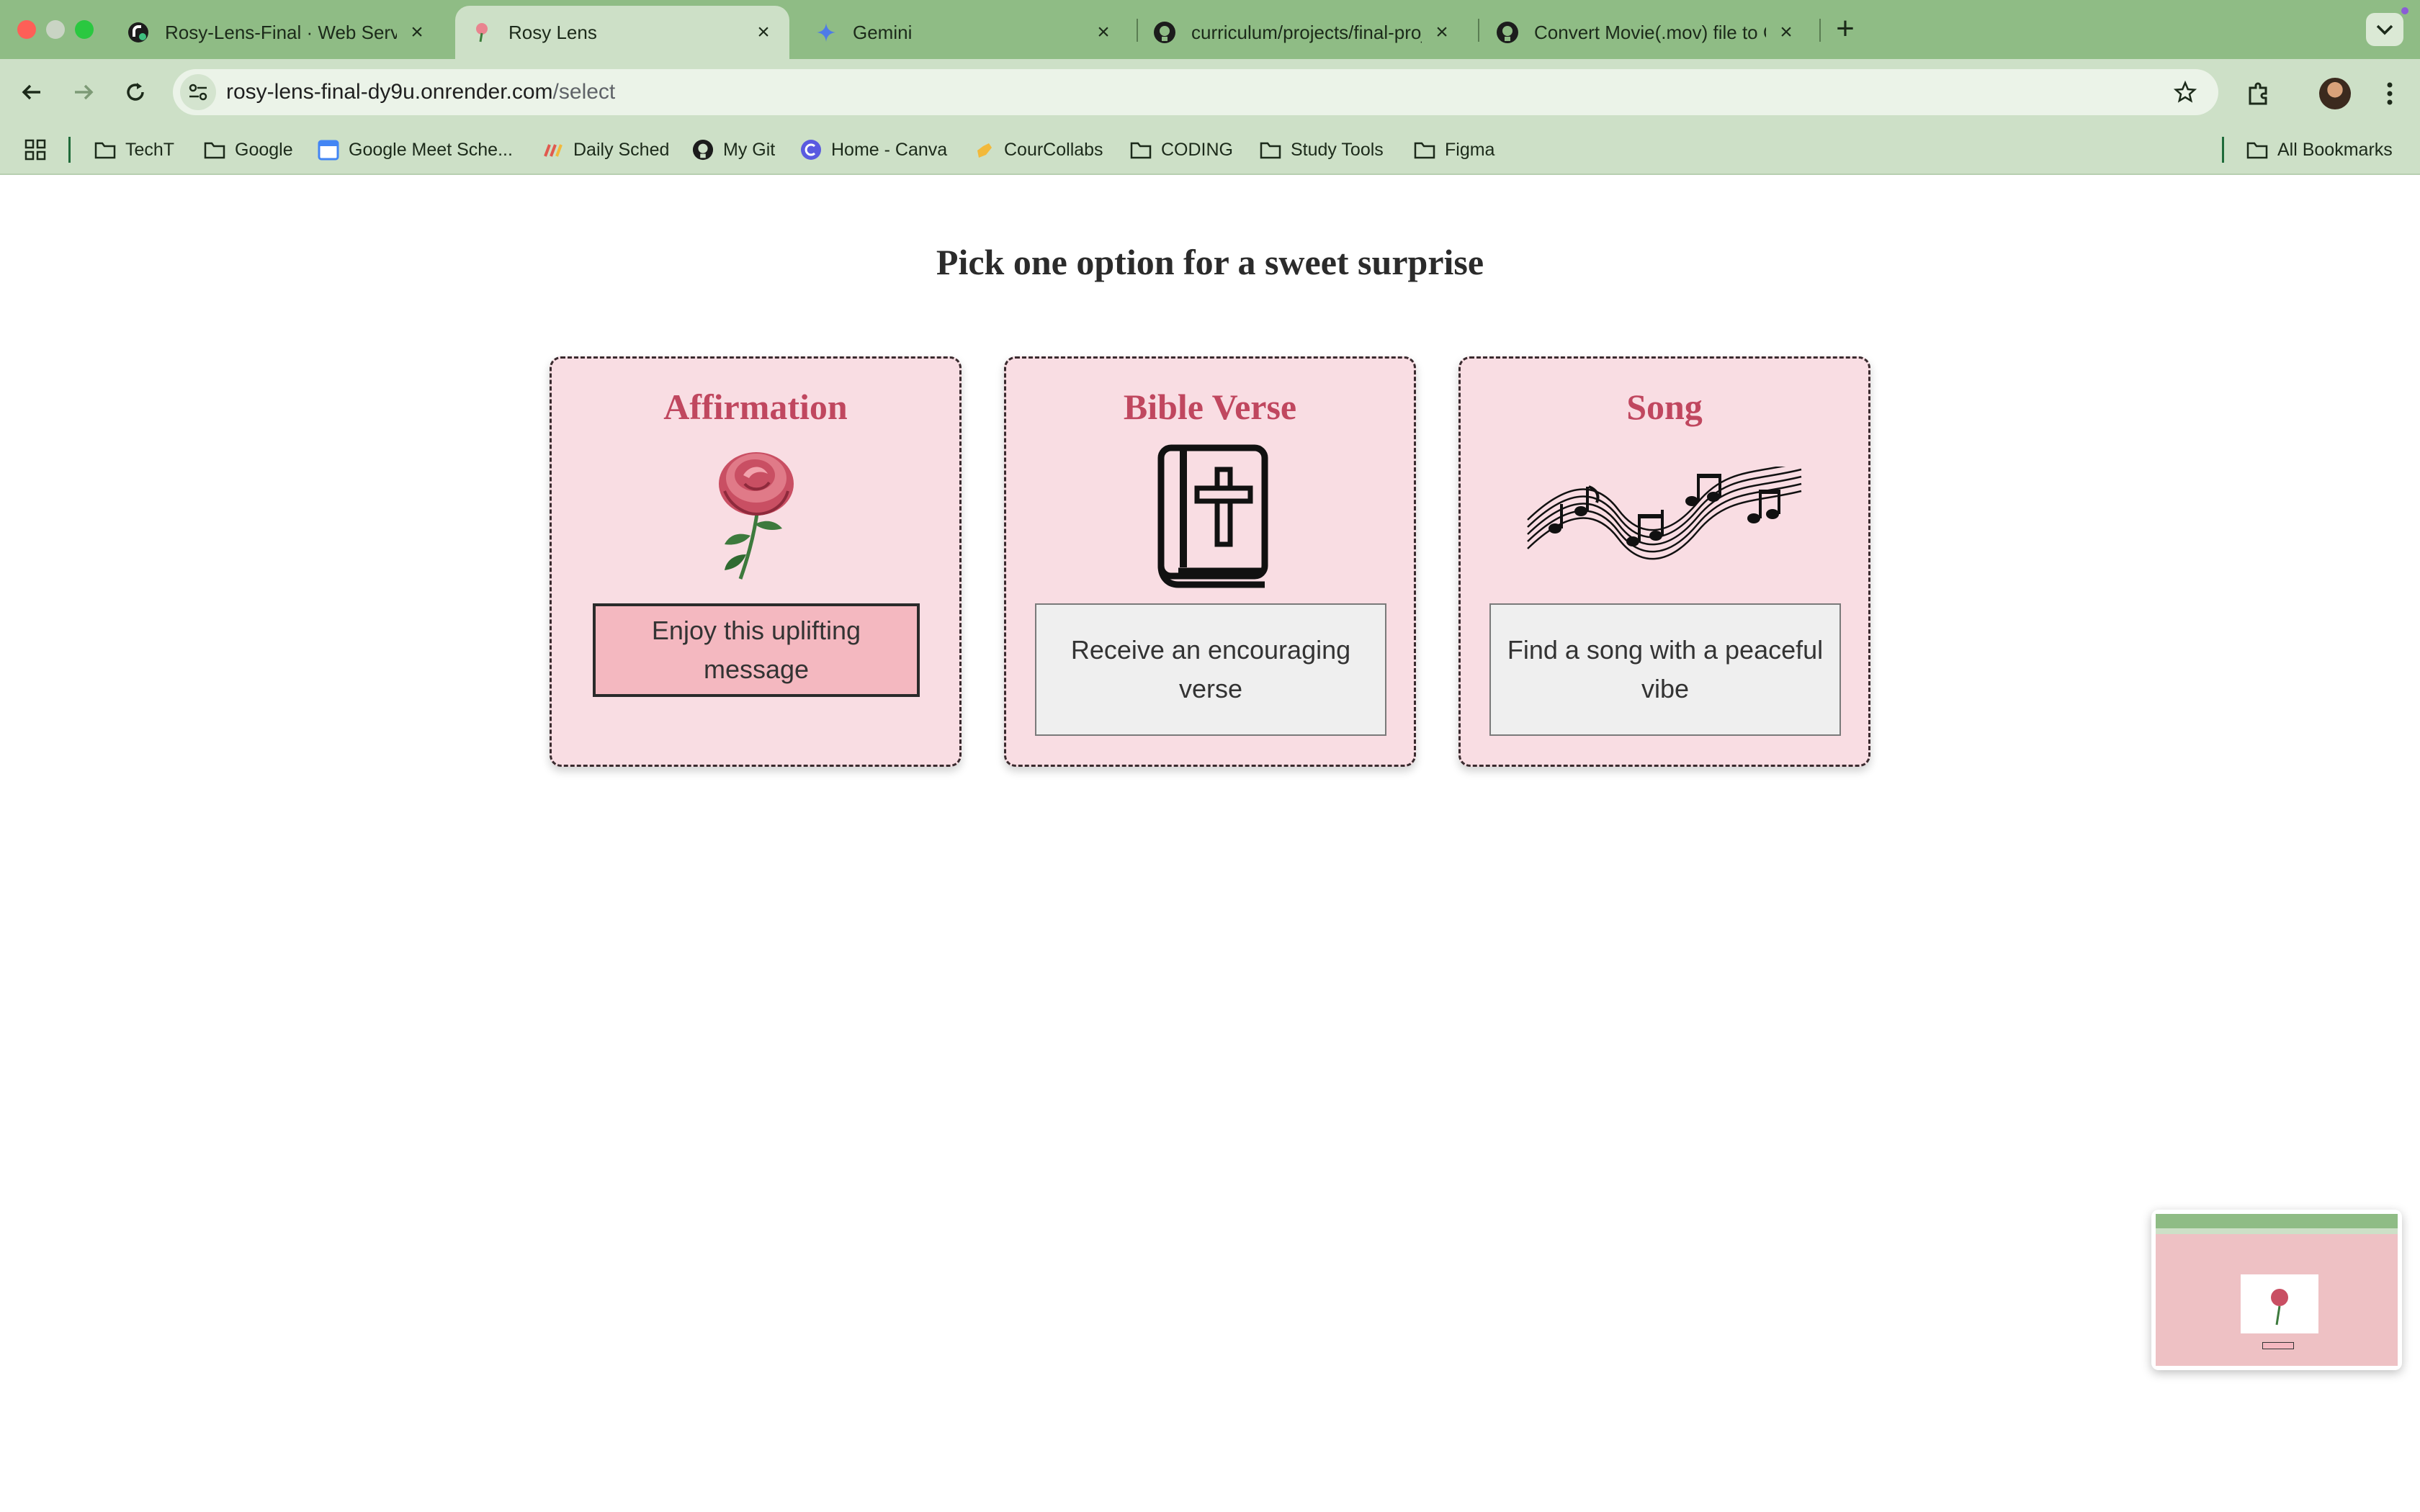 The image size is (2420, 1512). I want to click on thumbnail-image, so click(2277, 1290).